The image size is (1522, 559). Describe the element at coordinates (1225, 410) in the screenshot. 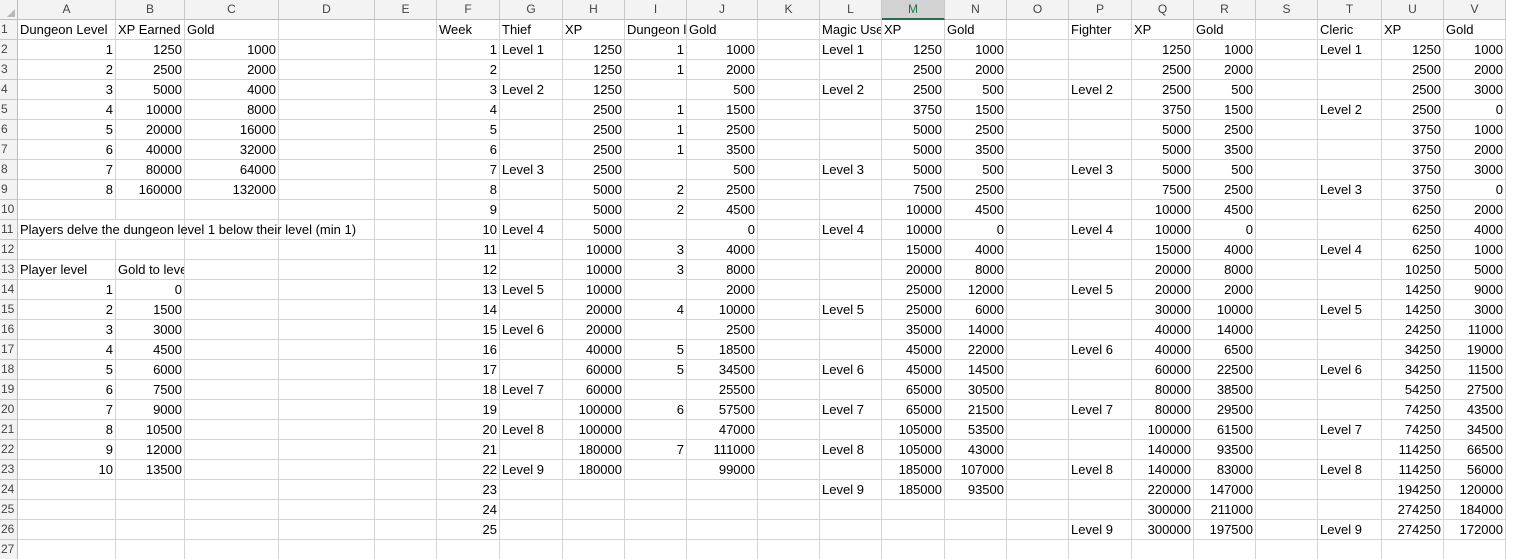

I see `cell-r20: 29500` at that location.